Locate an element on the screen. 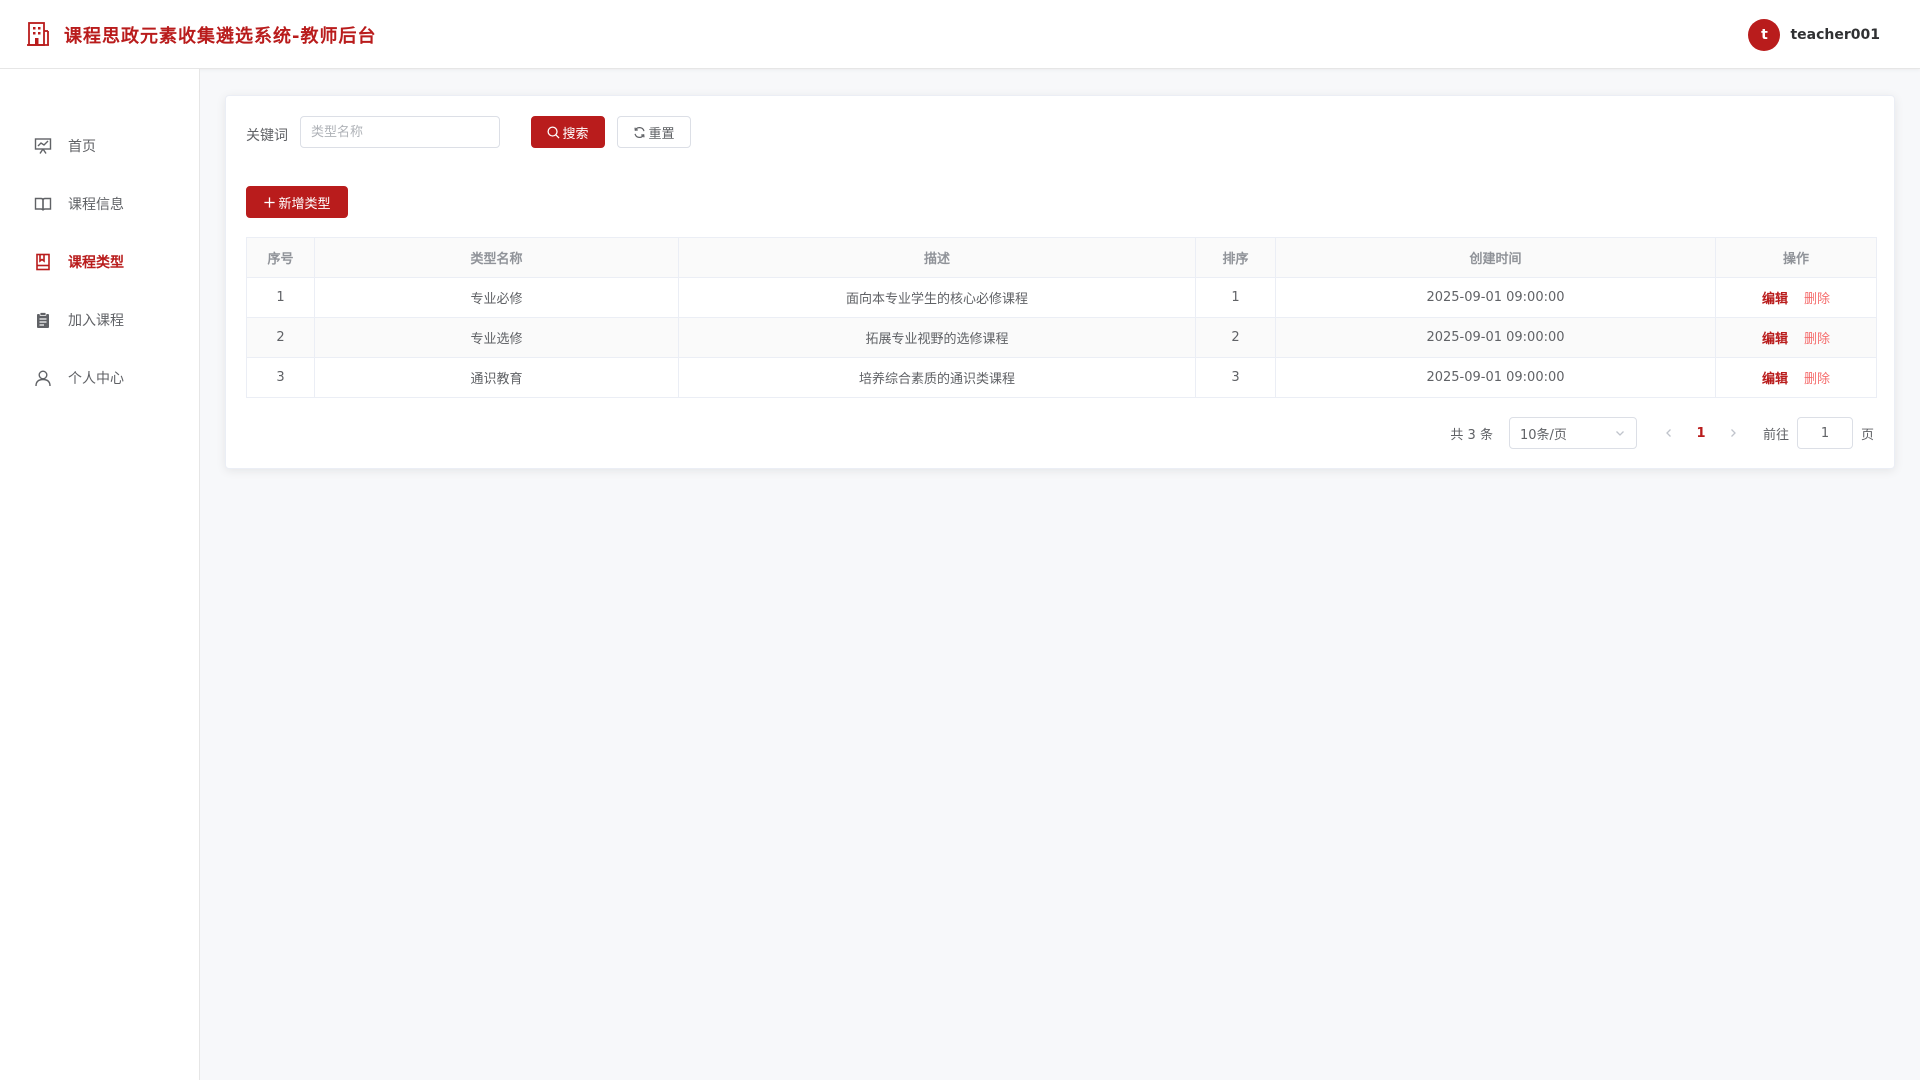 The image size is (1920, 1080). user-menu: t teacher001 is located at coordinates (1814, 35).